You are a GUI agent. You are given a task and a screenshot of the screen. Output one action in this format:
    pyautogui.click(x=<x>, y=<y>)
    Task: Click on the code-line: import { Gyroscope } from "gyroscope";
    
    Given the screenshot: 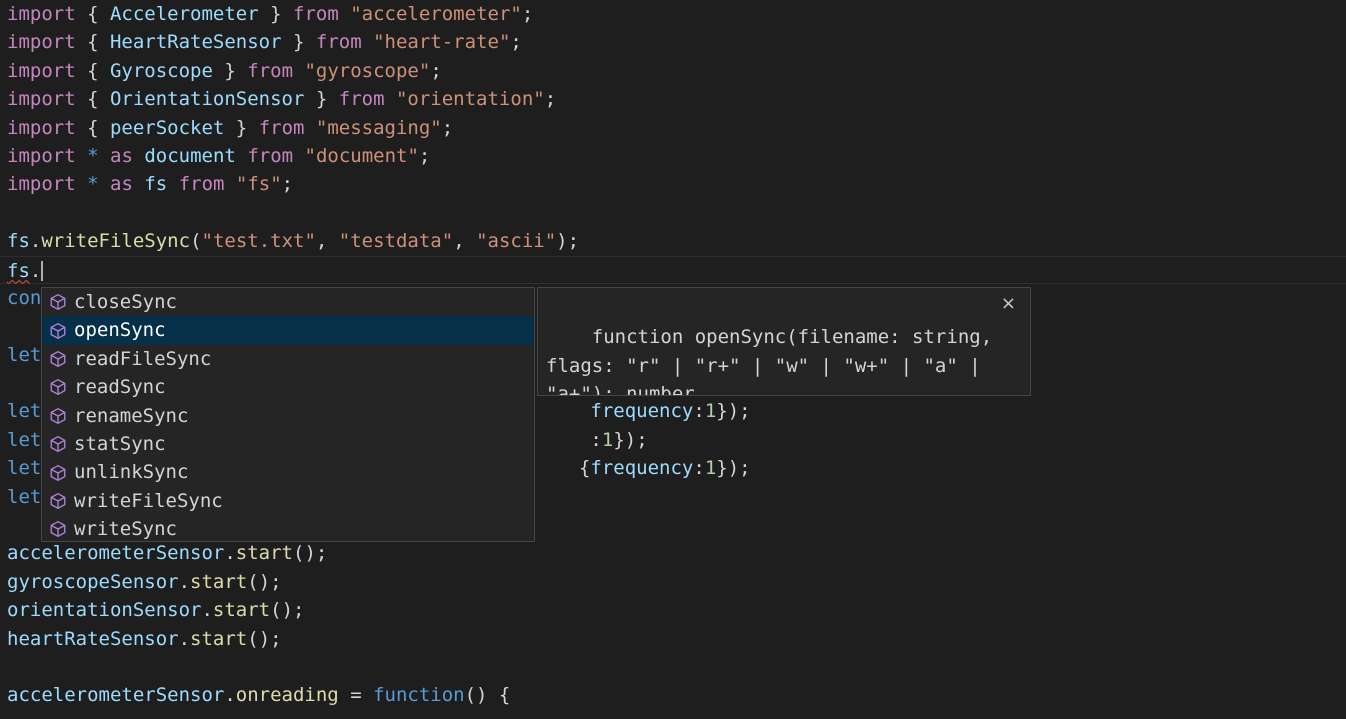 What is the action you would take?
    pyautogui.click(x=673, y=71)
    